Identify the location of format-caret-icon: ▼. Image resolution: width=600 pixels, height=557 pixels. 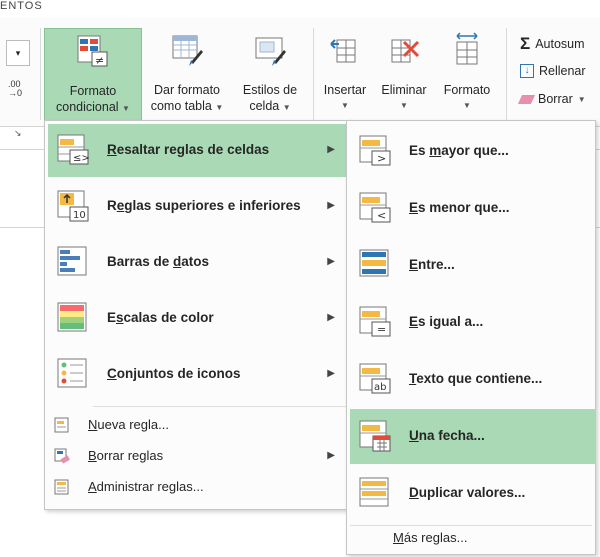
(467, 105).